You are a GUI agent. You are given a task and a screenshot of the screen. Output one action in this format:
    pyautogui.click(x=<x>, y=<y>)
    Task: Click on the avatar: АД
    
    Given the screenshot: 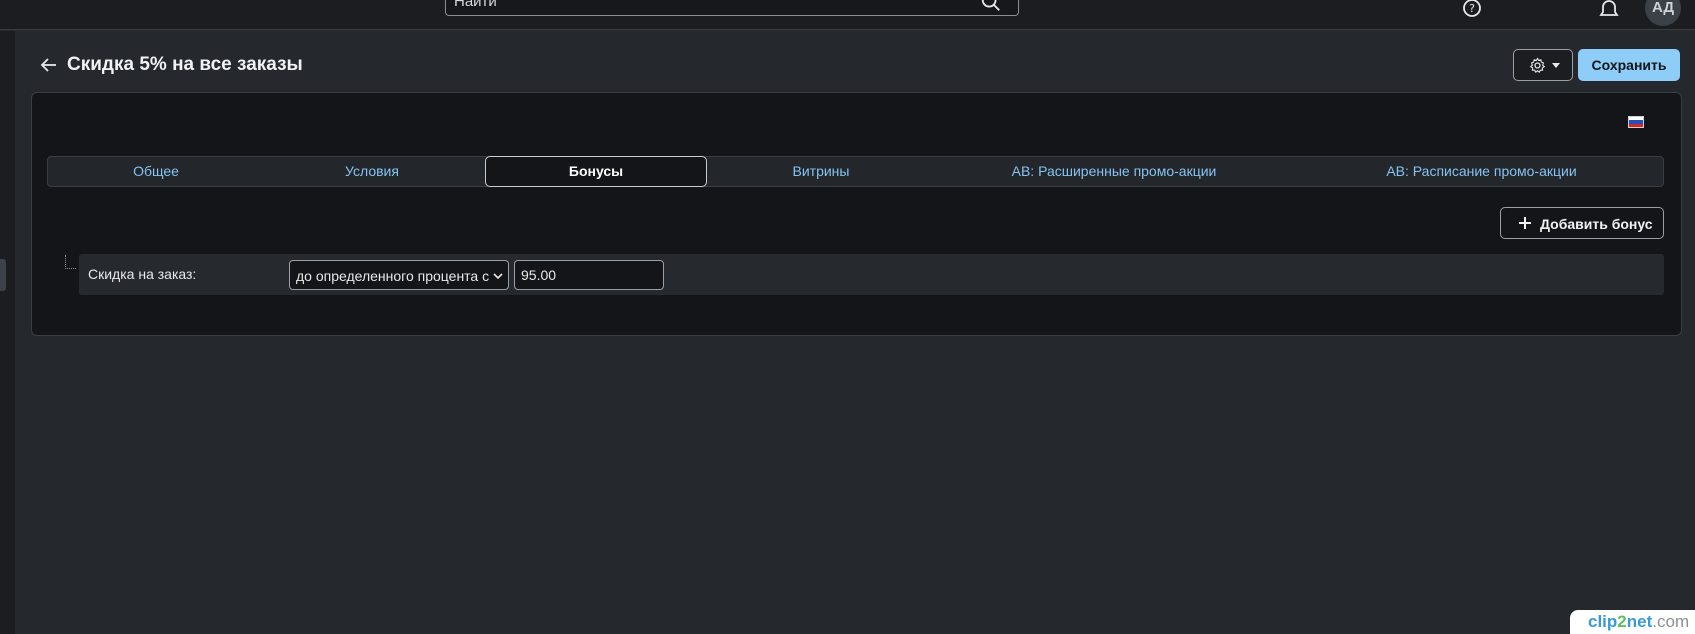 What is the action you would take?
    pyautogui.click(x=1663, y=13)
    